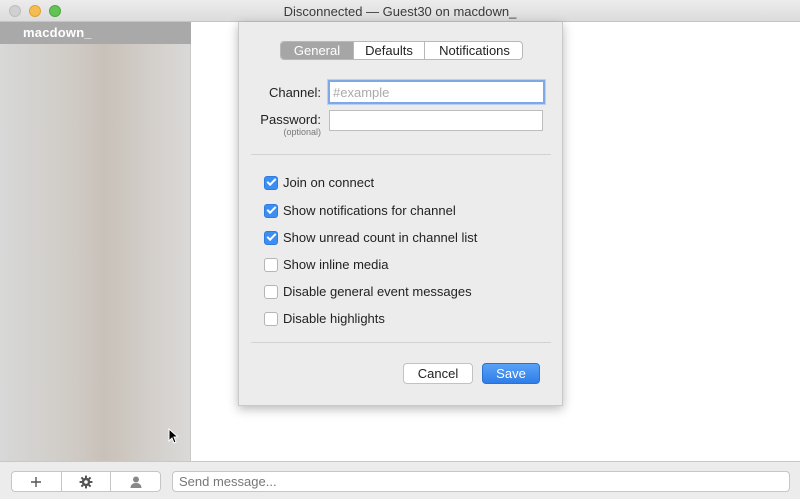 This screenshot has width=800, height=499. Describe the element at coordinates (380, 237) in the screenshot. I see `option-label: Show unread count in channel list` at that location.